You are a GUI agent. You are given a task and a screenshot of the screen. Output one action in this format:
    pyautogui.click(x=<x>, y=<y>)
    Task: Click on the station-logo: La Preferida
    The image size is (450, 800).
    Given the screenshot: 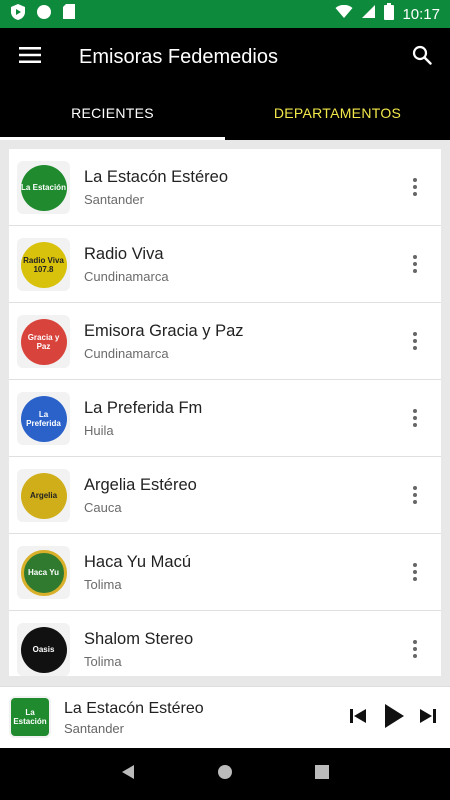 What is the action you would take?
    pyautogui.click(x=43, y=418)
    